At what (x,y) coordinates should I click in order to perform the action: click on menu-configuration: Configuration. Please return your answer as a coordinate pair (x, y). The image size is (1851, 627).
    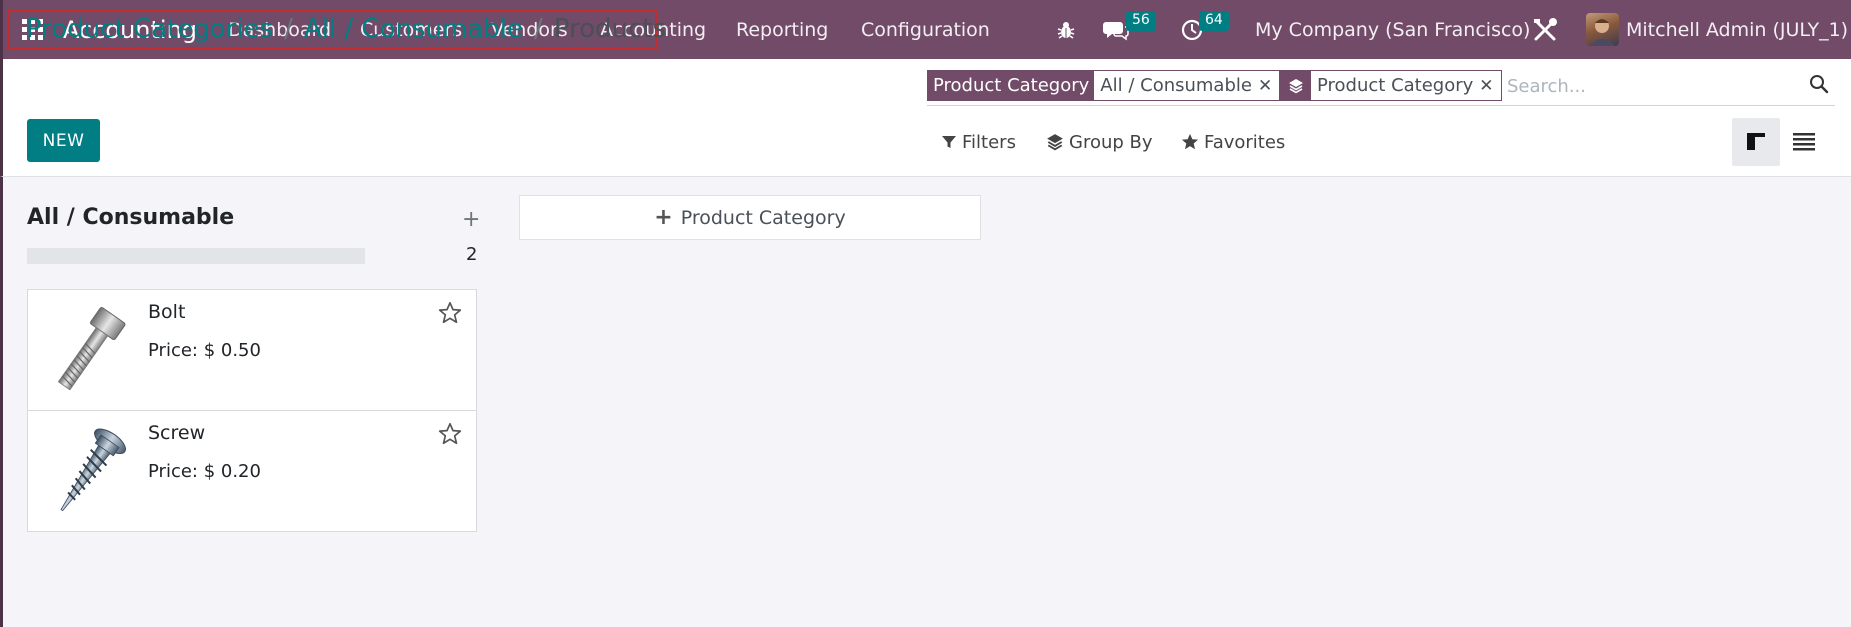
    Looking at the image, I should click on (925, 29).